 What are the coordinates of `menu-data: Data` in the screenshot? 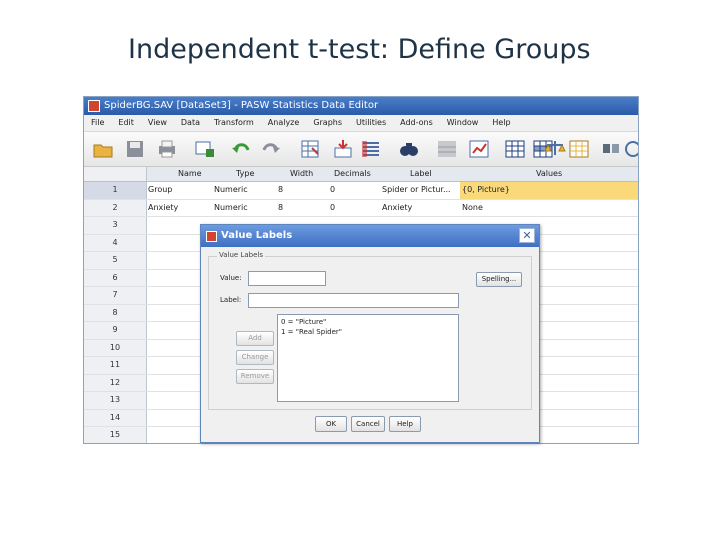 It's located at (190, 123).